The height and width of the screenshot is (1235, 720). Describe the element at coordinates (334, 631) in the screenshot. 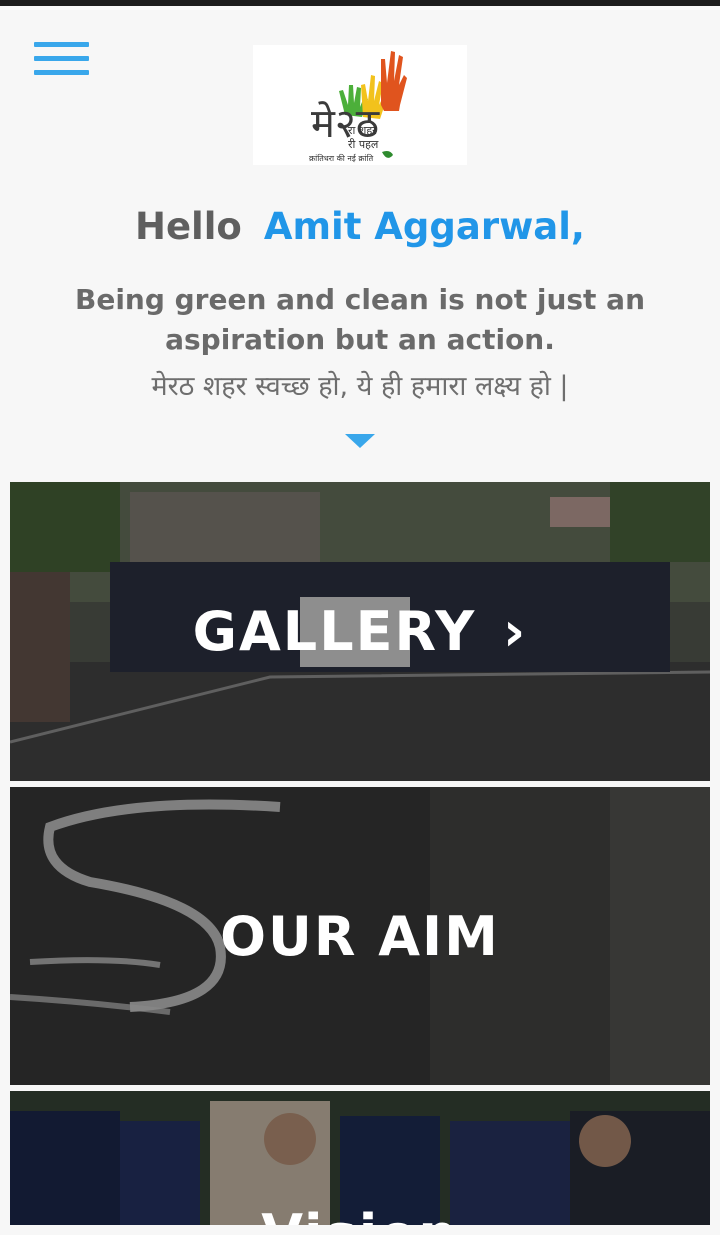

I see `gallery-title: GALLERY` at that location.